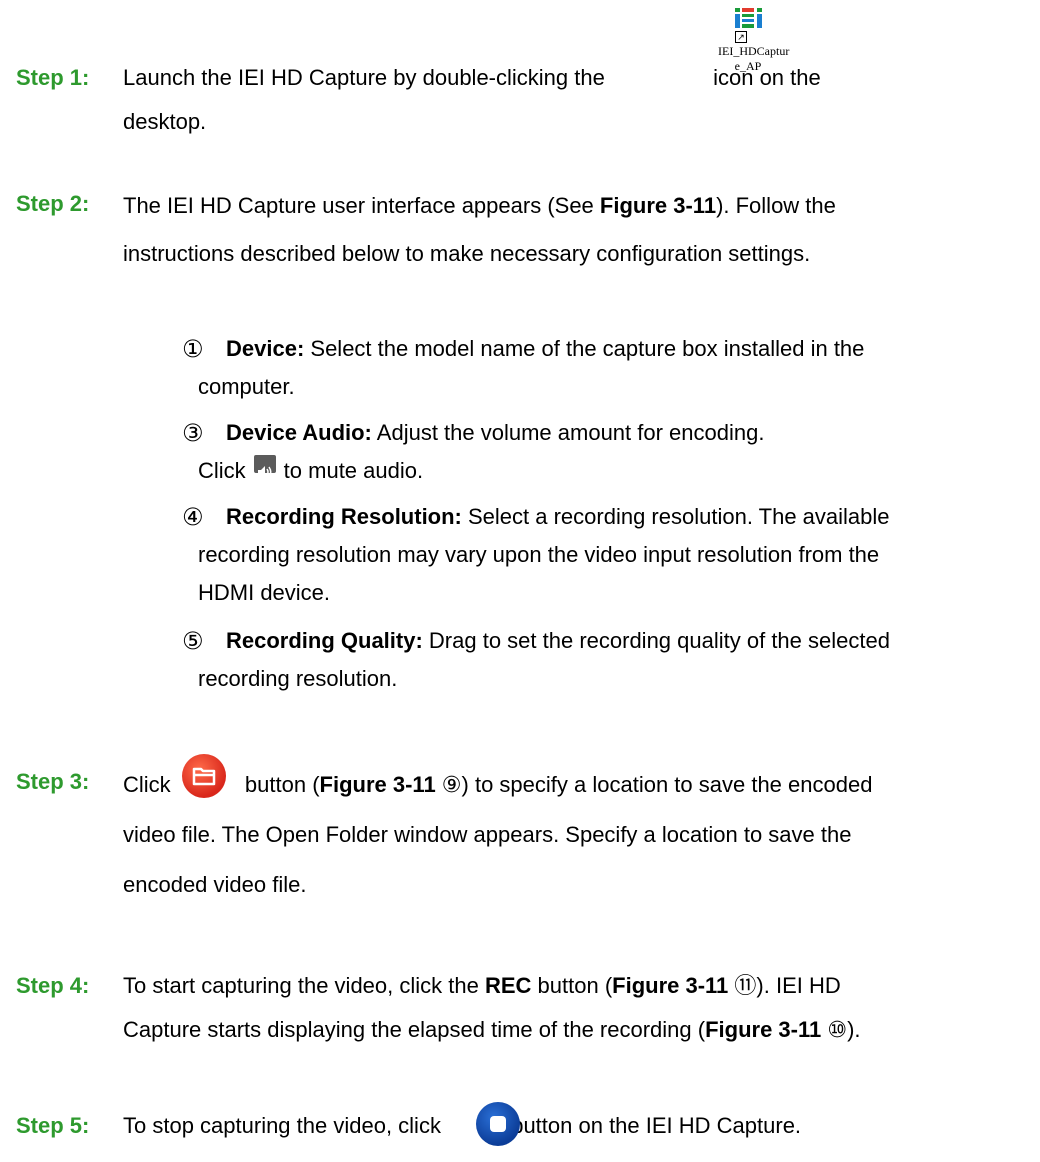 Image resolution: width=1040 pixels, height=1162 pixels. I want to click on step-4-label: Step 4:, so click(53, 985).